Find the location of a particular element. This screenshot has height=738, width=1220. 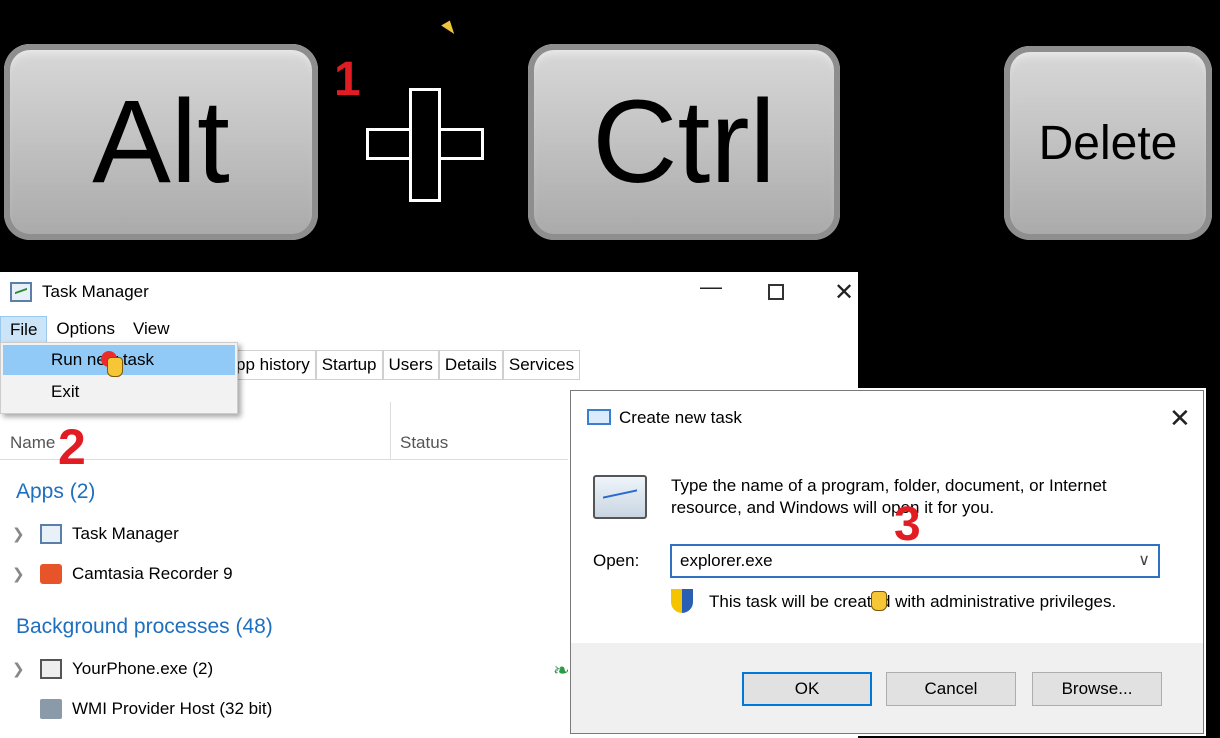

cancel-button: Cancel is located at coordinates (951, 689).